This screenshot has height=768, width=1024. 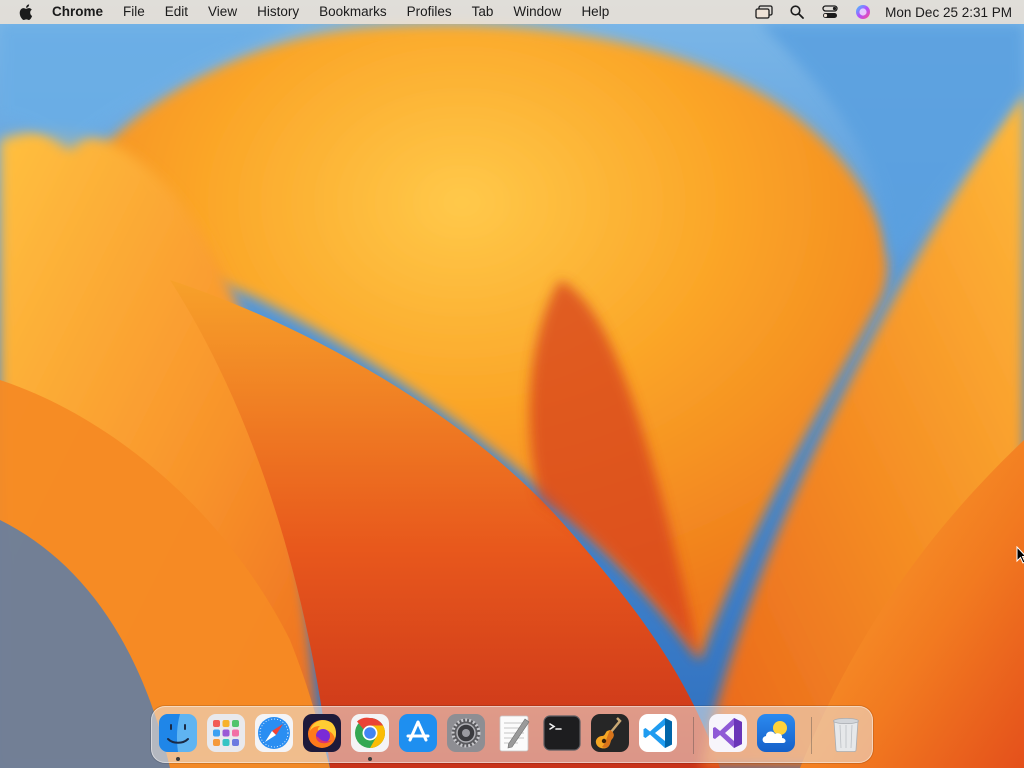 What do you see at coordinates (26, 12) in the screenshot?
I see `apple-menu-icon` at bounding box center [26, 12].